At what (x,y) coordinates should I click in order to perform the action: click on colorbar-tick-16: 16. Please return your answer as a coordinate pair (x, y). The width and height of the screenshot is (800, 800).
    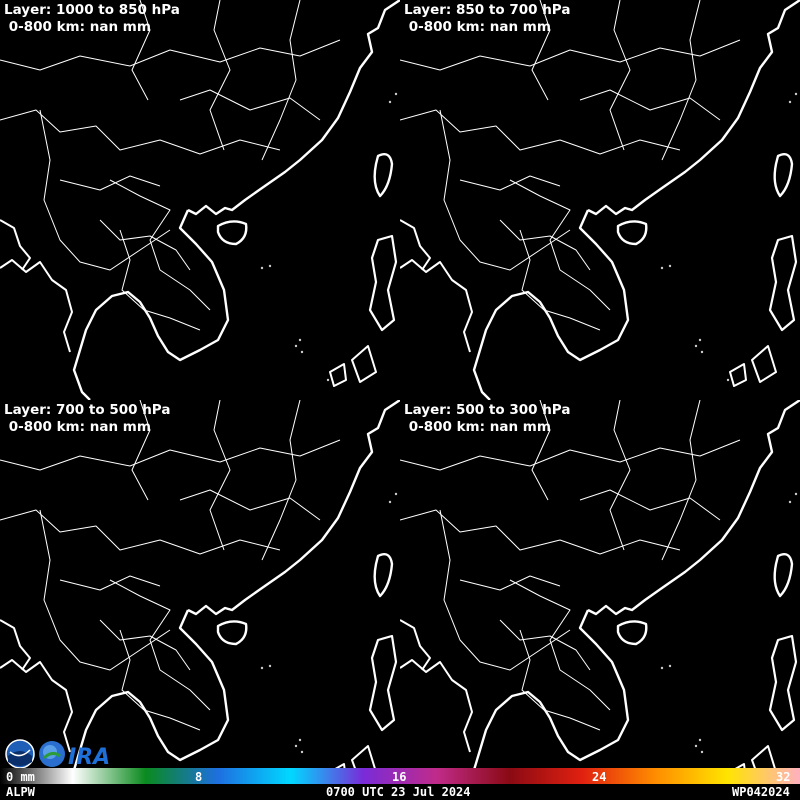
    Looking at the image, I should click on (399, 777).